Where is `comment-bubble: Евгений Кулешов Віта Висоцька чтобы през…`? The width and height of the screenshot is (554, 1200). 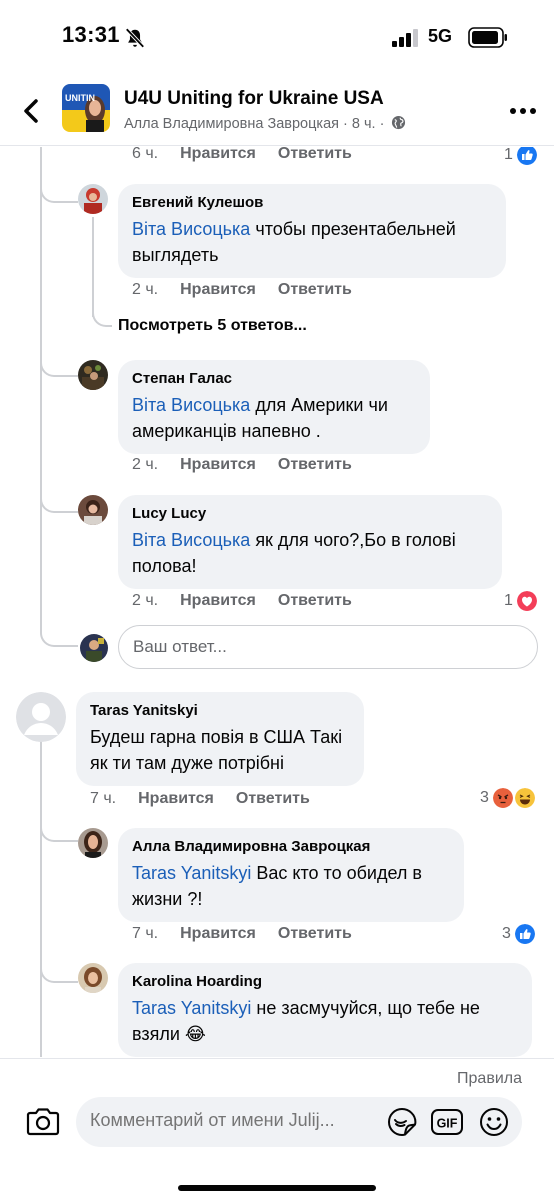 comment-bubble: Евгений Кулешов Віта Висоцька чтобы през… is located at coordinates (312, 231).